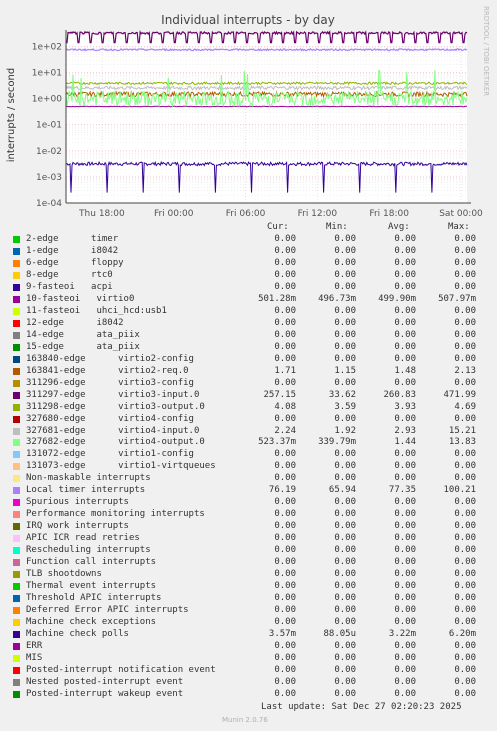 The image size is (497, 731). What do you see at coordinates (49, 152) in the screenshot?
I see `y-tick-label: 1e-02` at bounding box center [49, 152].